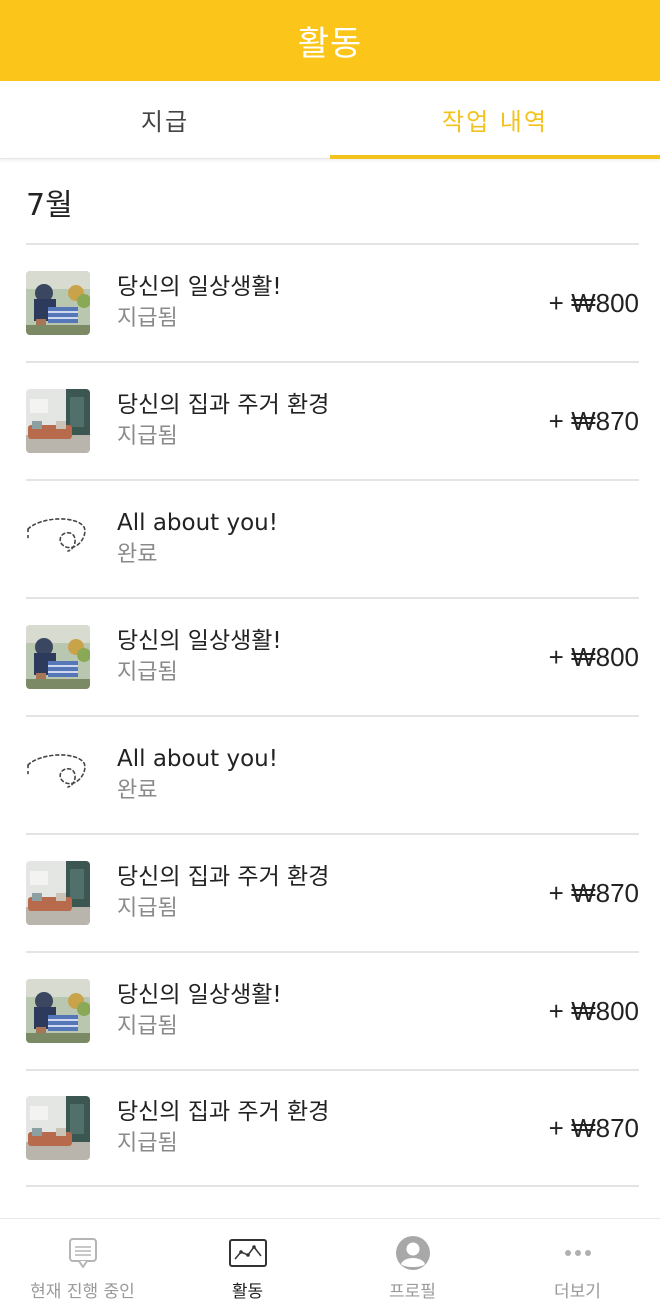 This screenshot has width=660, height=1303. I want to click on nav-item-activity: 활동, so click(247, 1261).